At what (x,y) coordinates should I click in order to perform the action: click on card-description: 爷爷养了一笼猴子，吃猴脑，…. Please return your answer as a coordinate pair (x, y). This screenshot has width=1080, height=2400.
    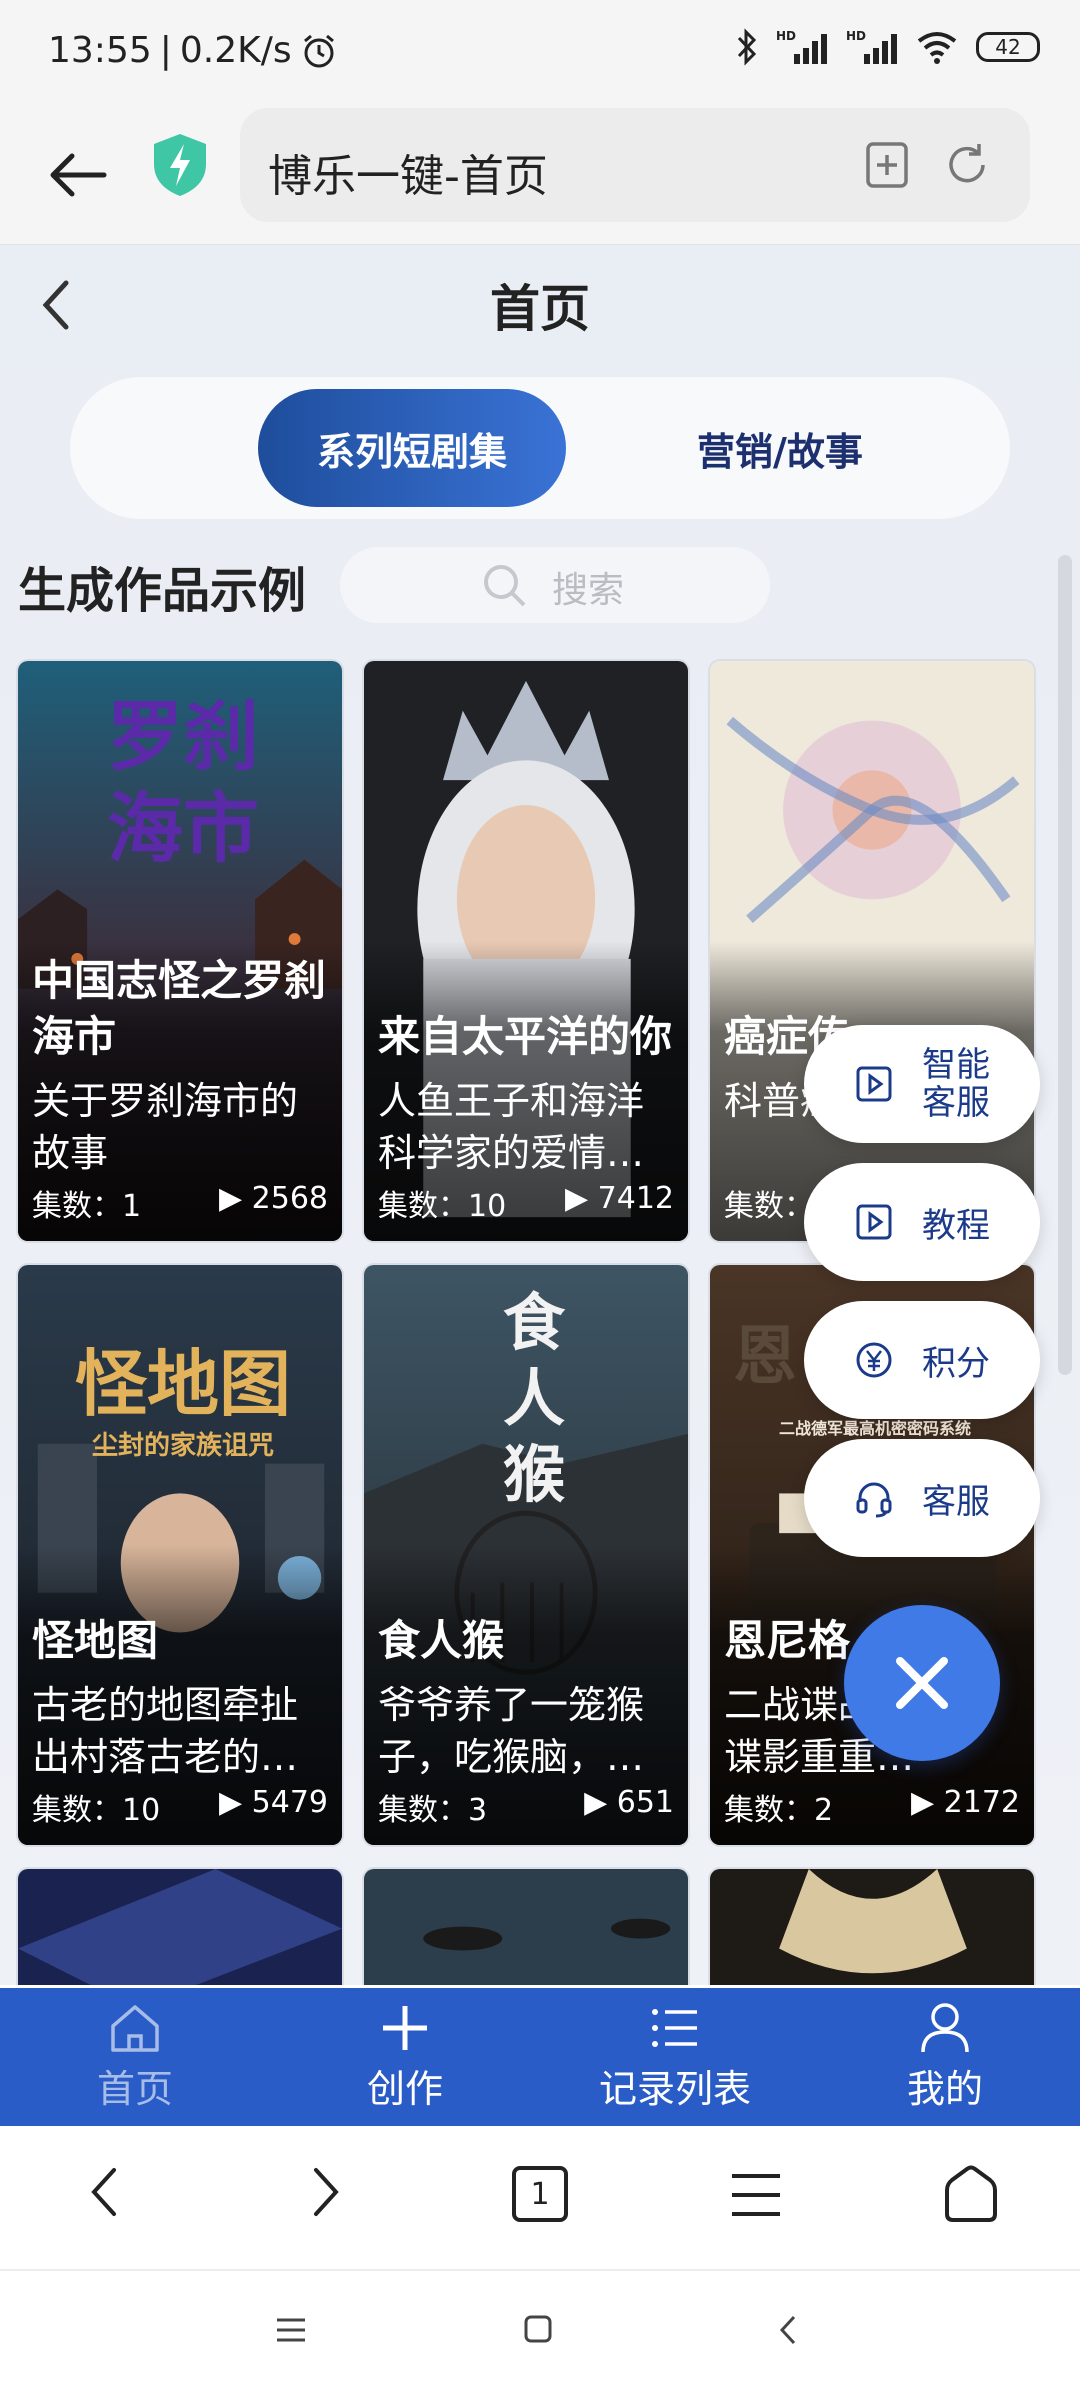
    Looking at the image, I should click on (511, 1731).